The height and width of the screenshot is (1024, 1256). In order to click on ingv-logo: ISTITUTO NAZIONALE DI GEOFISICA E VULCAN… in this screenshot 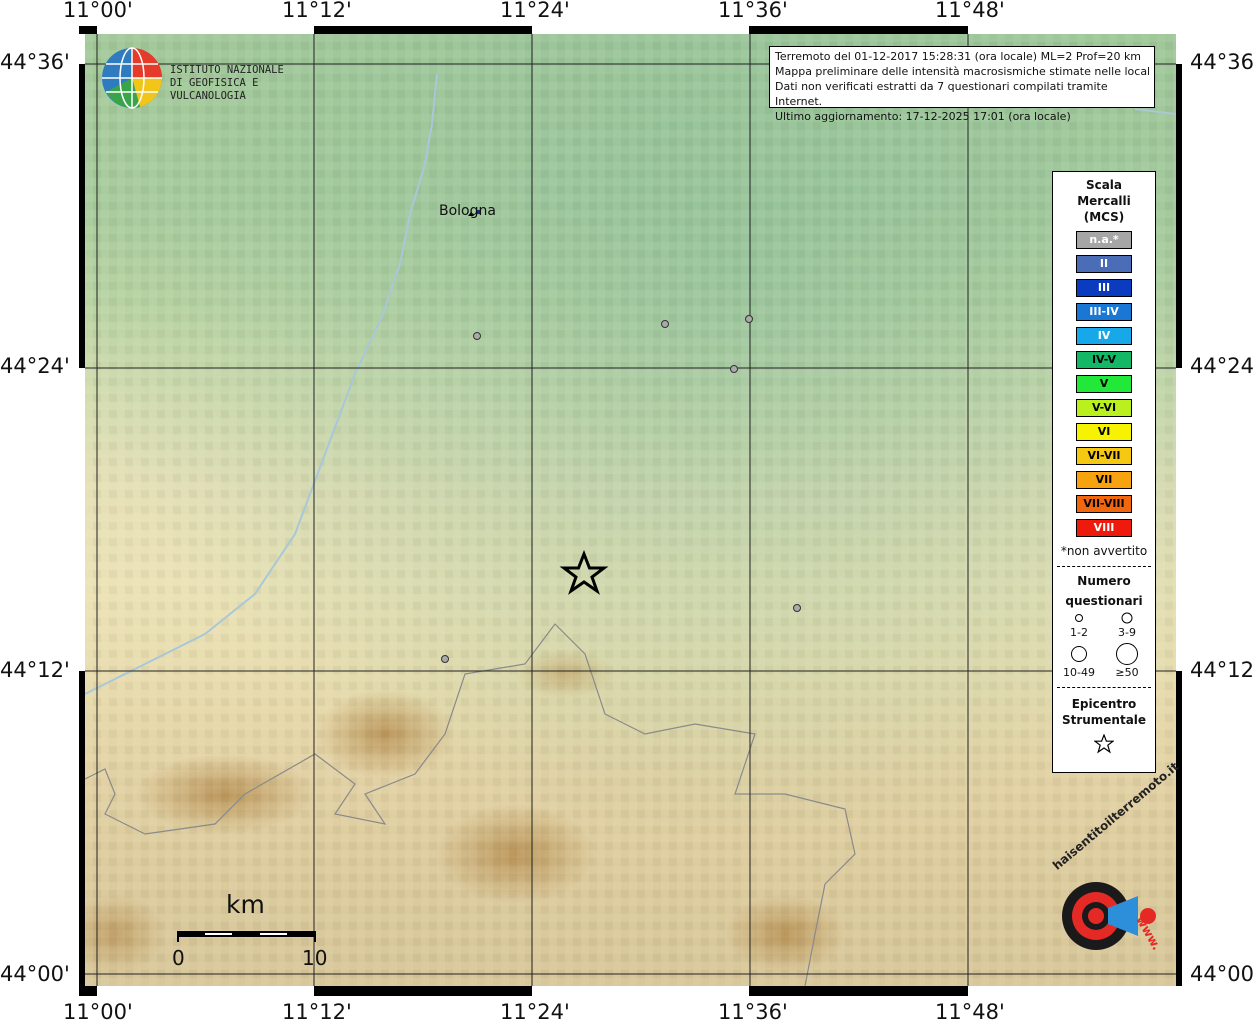, I will do `click(215, 79)`.